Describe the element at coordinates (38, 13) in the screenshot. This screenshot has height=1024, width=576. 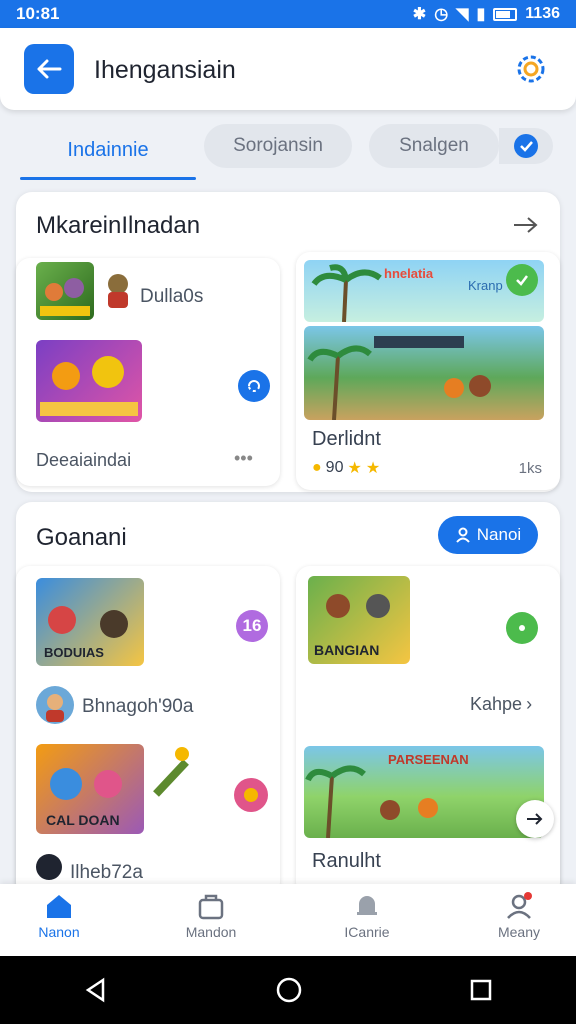
I see `status-time: 10:81` at that location.